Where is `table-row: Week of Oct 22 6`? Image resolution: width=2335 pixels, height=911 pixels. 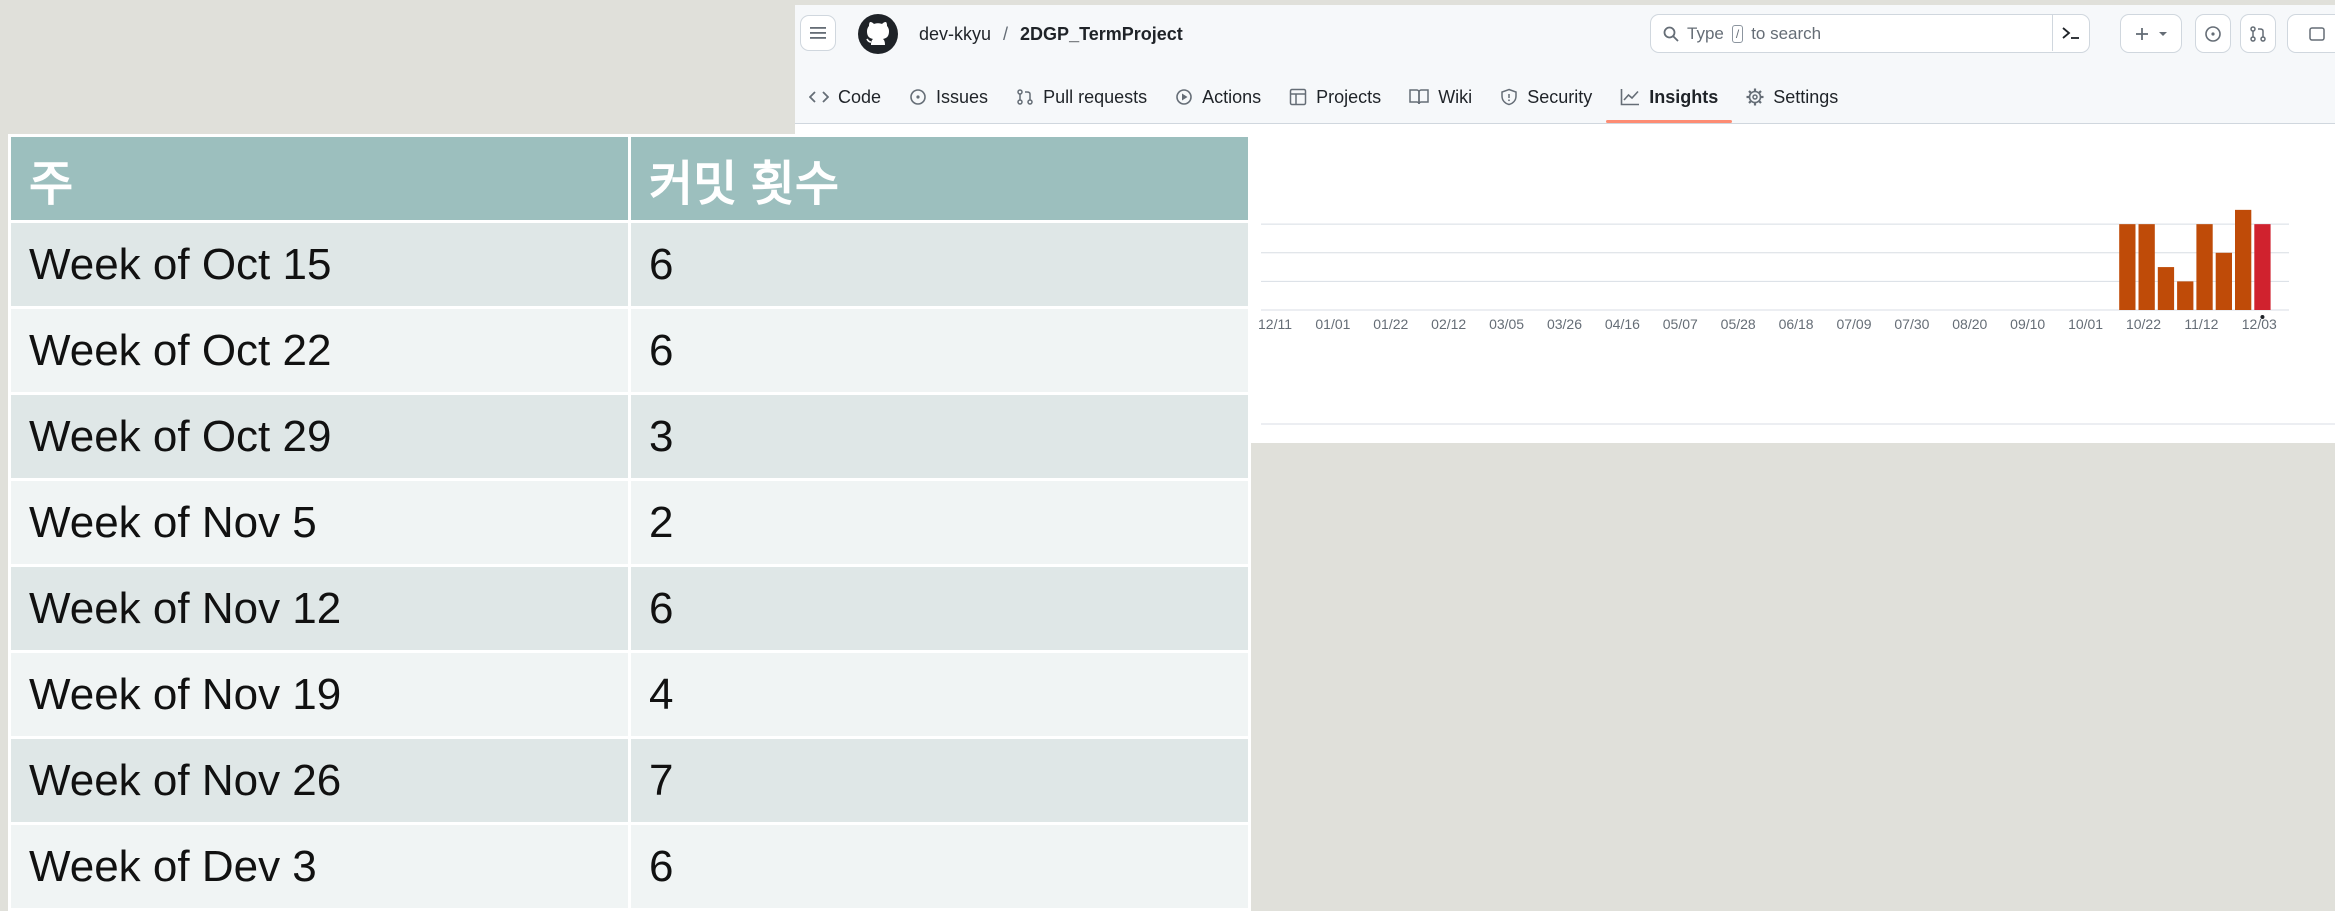 table-row: Week of Oct 22 6 is located at coordinates (629, 350).